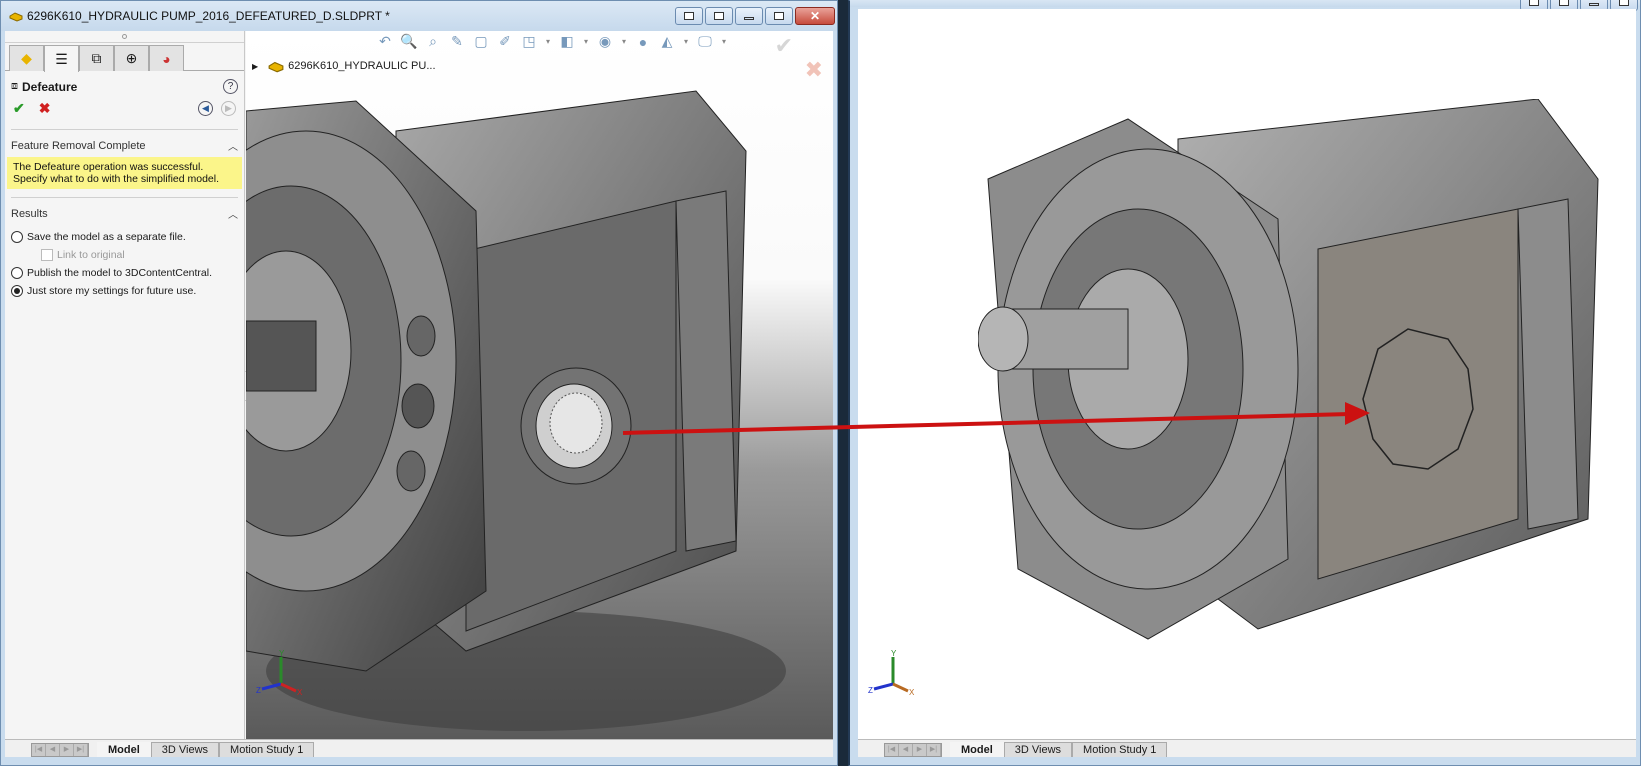 The height and width of the screenshot is (766, 1641). What do you see at coordinates (91, 255) in the screenshot?
I see `option-label: Link to original` at bounding box center [91, 255].